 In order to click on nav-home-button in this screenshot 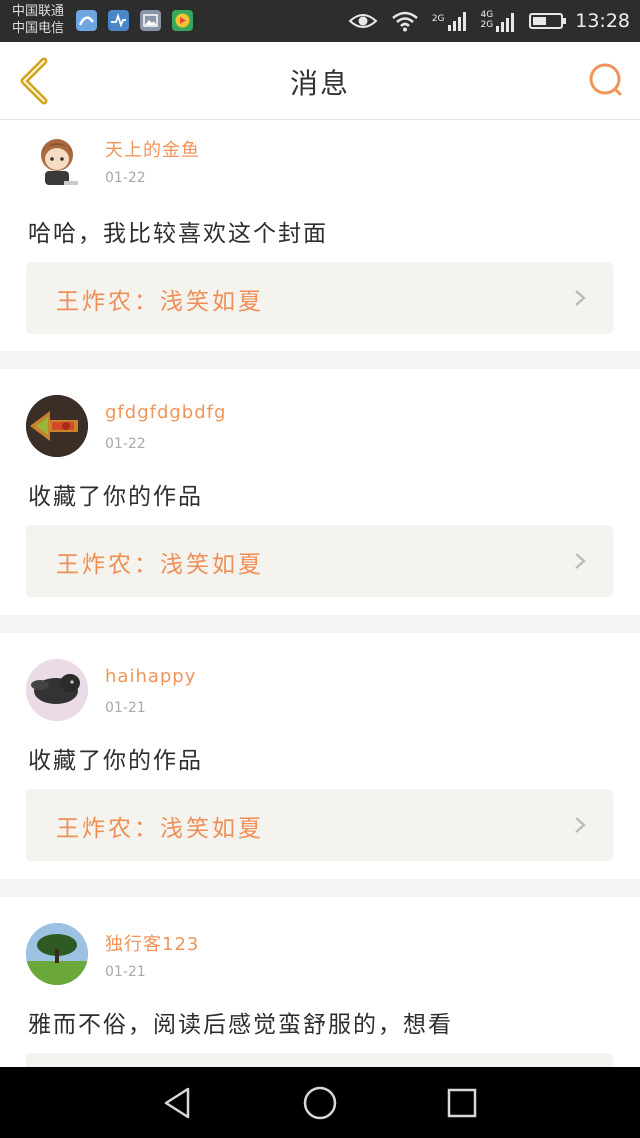, I will do `click(320, 1103)`.